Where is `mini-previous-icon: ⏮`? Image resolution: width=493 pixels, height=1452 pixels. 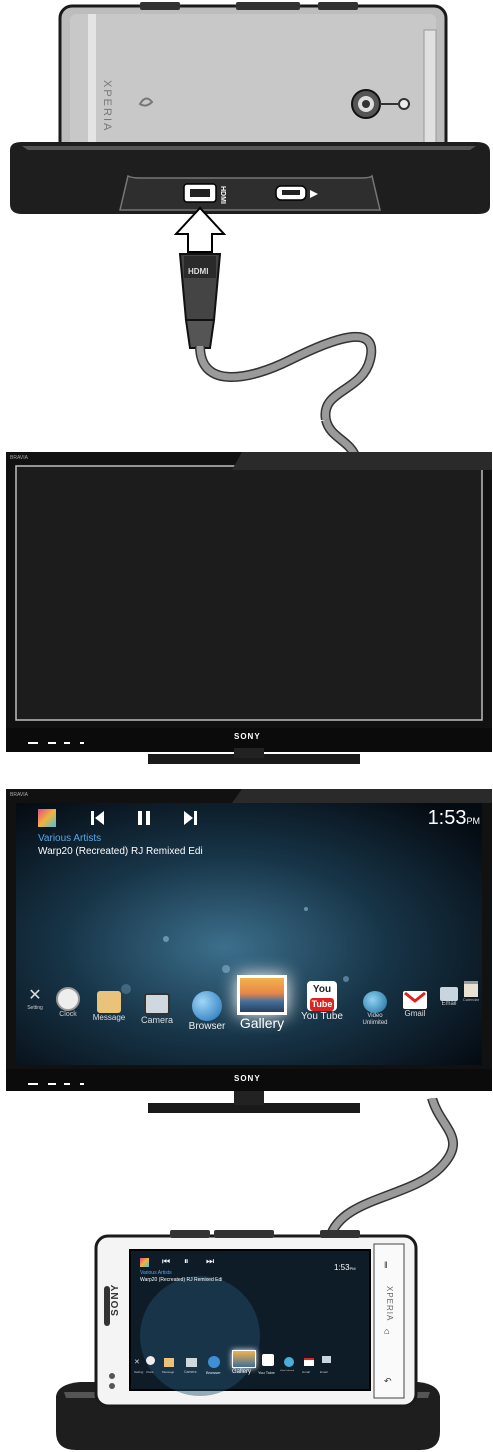
mini-previous-icon: ⏮ is located at coordinates (166, 1261).